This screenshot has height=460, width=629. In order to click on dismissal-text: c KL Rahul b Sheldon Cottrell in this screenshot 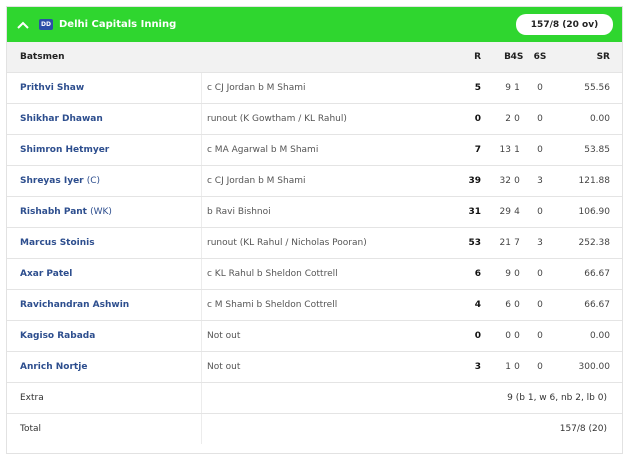, I will do `click(272, 274)`.